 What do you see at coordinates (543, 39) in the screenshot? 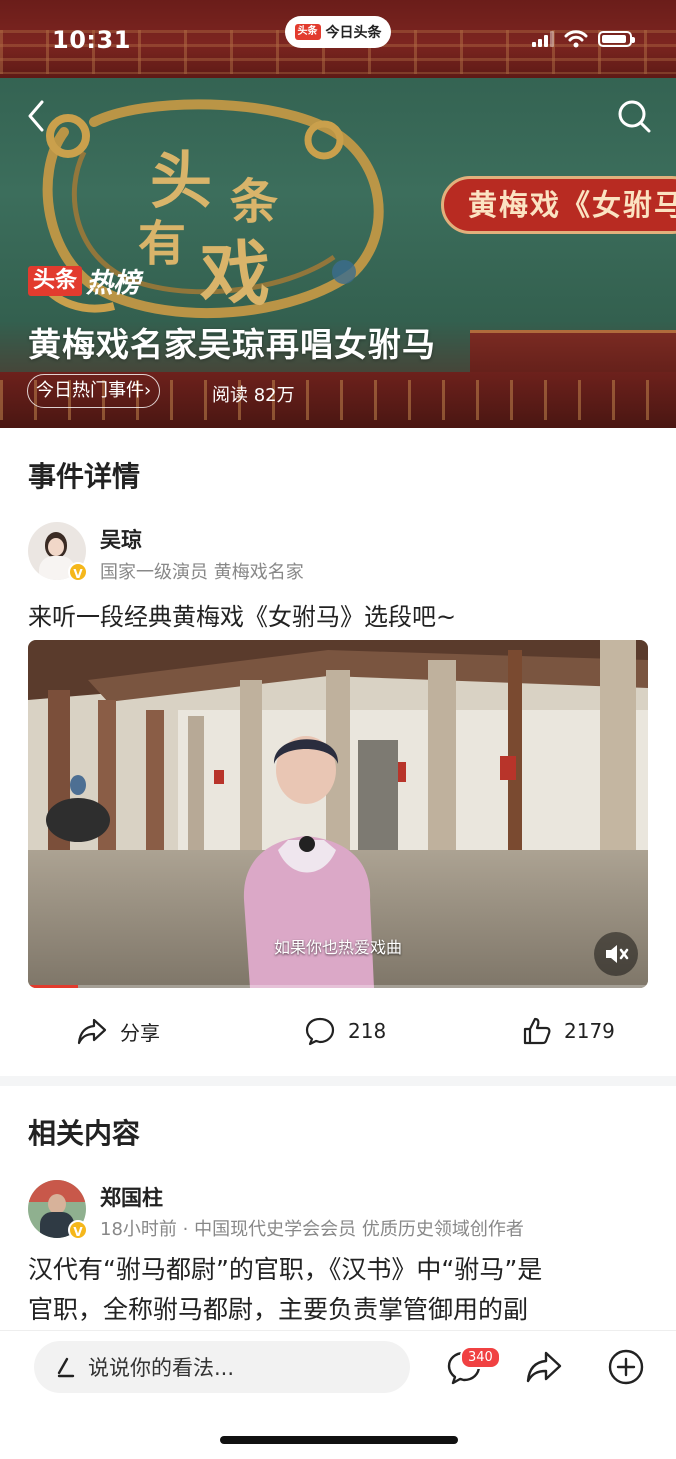
I see `cellular-signal-icon` at bounding box center [543, 39].